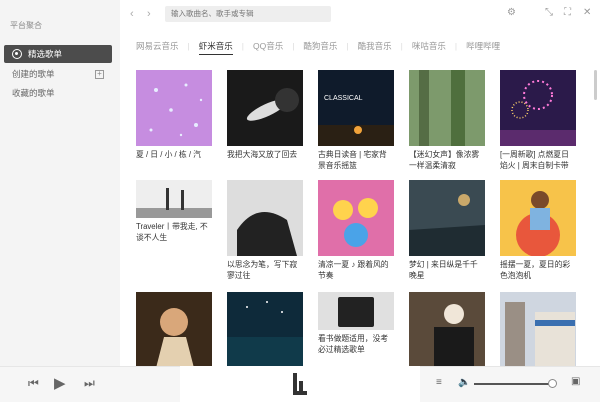 The height and width of the screenshot is (402, 600). I want to click on previous-icon: ⏮, so click(33, 383).